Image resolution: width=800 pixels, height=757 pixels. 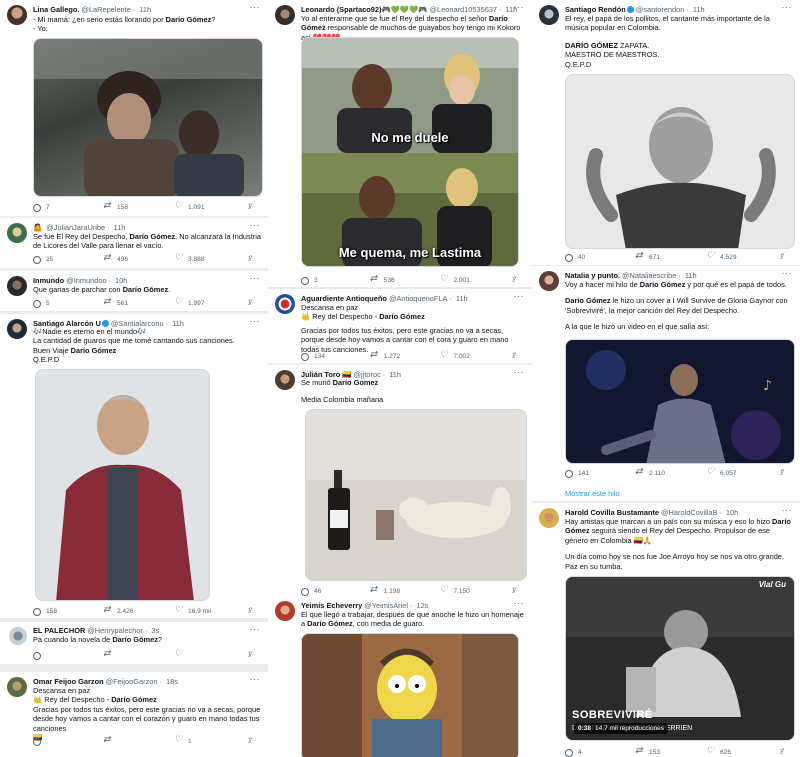 What do you see at coordinates (410, 152) in the screenshot?
I see `tweet-image: No me duele Me quema, me Lastima` at bounding box center [410, 152].